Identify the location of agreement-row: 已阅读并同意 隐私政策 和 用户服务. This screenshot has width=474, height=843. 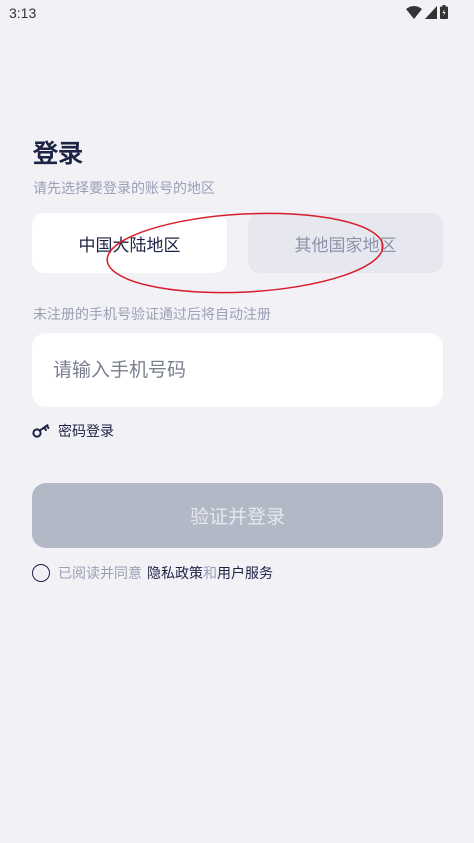
(152, 573).